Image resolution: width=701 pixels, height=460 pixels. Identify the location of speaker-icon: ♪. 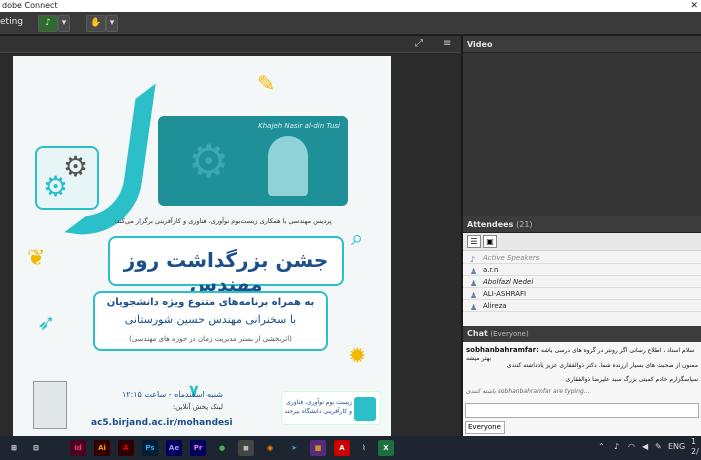
(48, 23).